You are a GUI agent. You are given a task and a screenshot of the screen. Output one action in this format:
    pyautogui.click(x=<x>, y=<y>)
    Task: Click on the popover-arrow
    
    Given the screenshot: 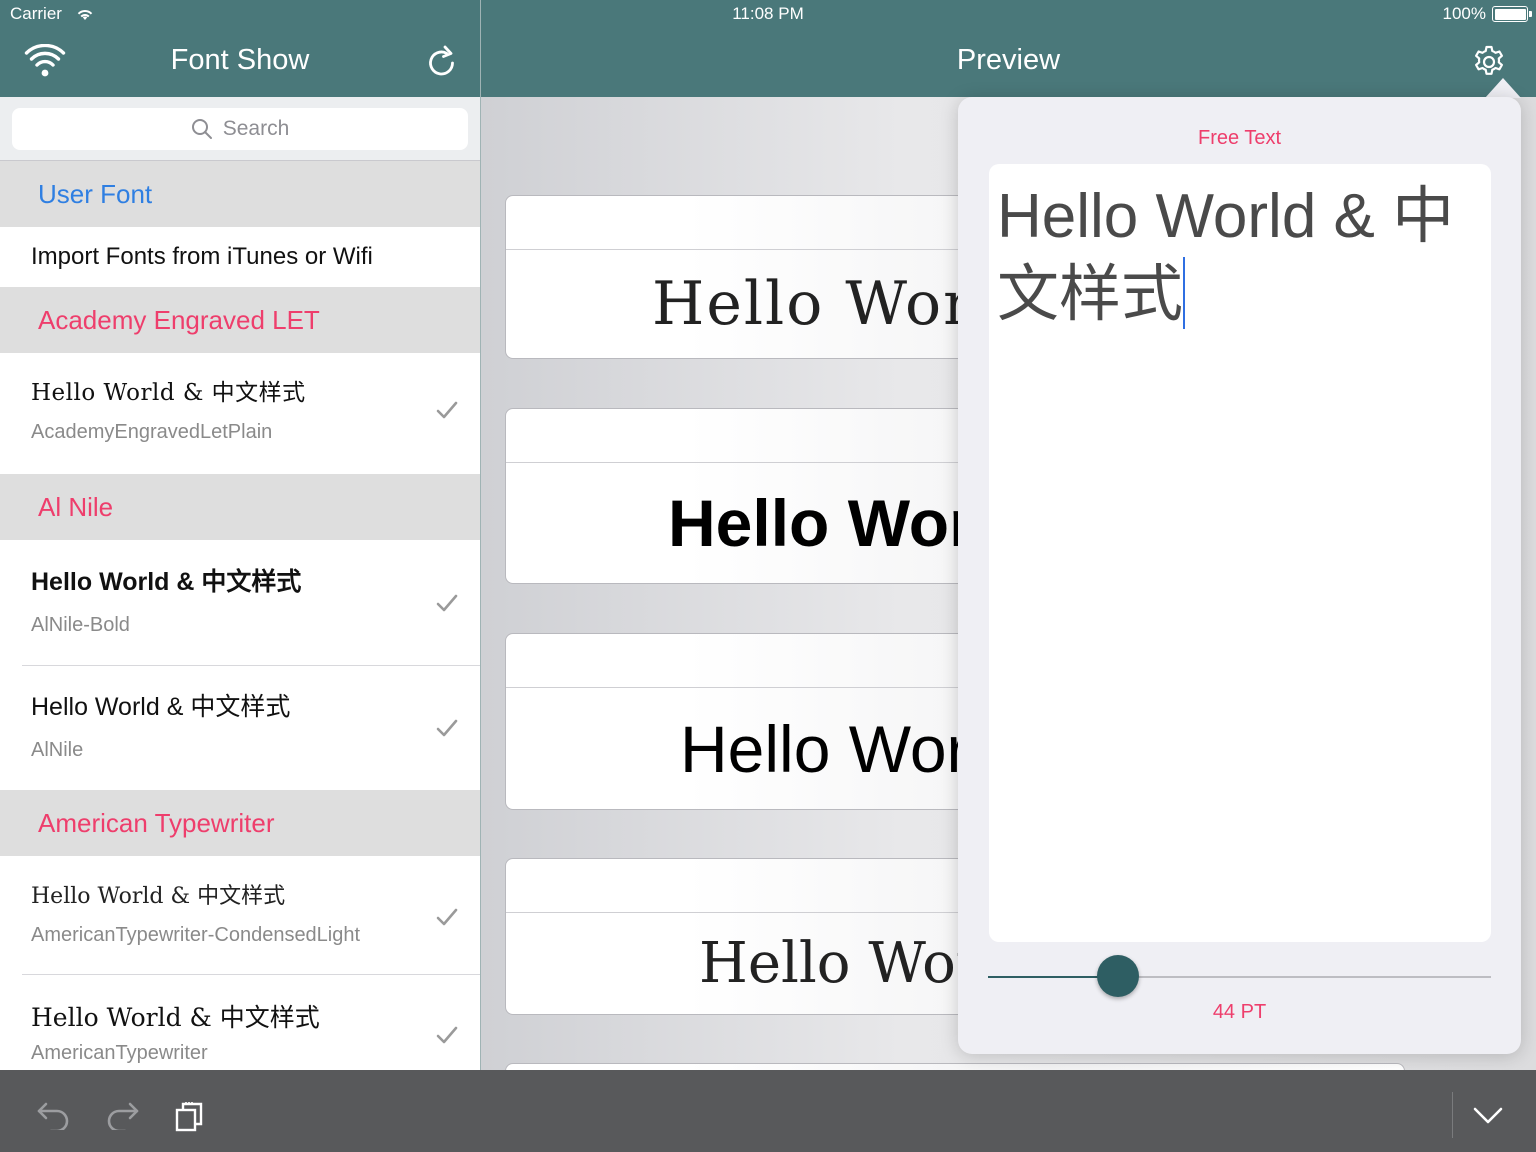 What is the action you would take?
    pyautogui.click(x=1503, y=88)
    